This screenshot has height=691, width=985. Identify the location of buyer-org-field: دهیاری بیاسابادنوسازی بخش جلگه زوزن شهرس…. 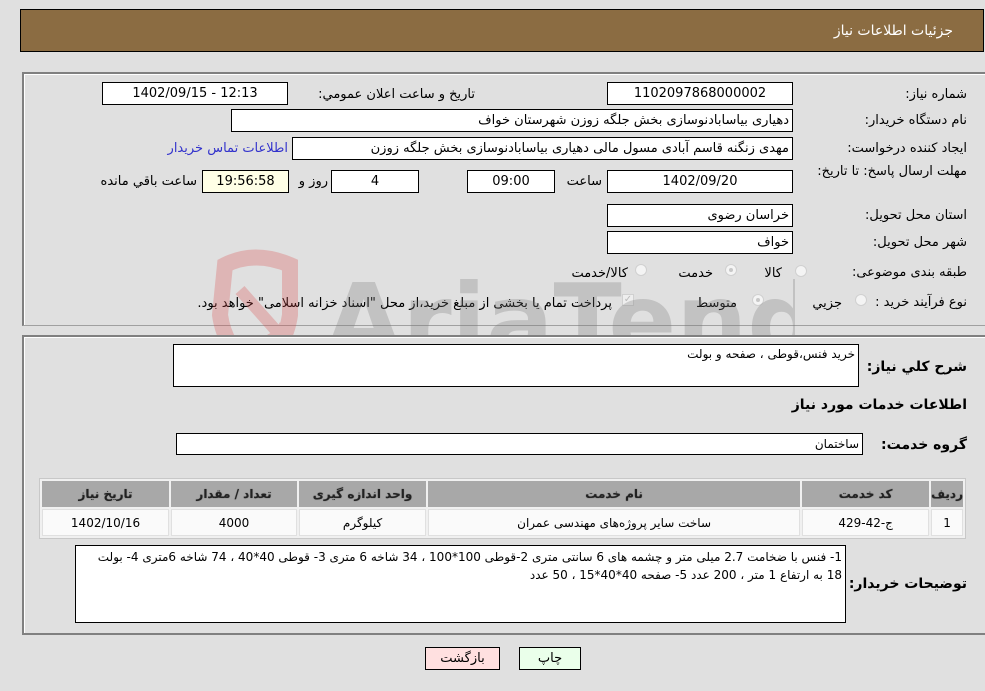
(512, 120).